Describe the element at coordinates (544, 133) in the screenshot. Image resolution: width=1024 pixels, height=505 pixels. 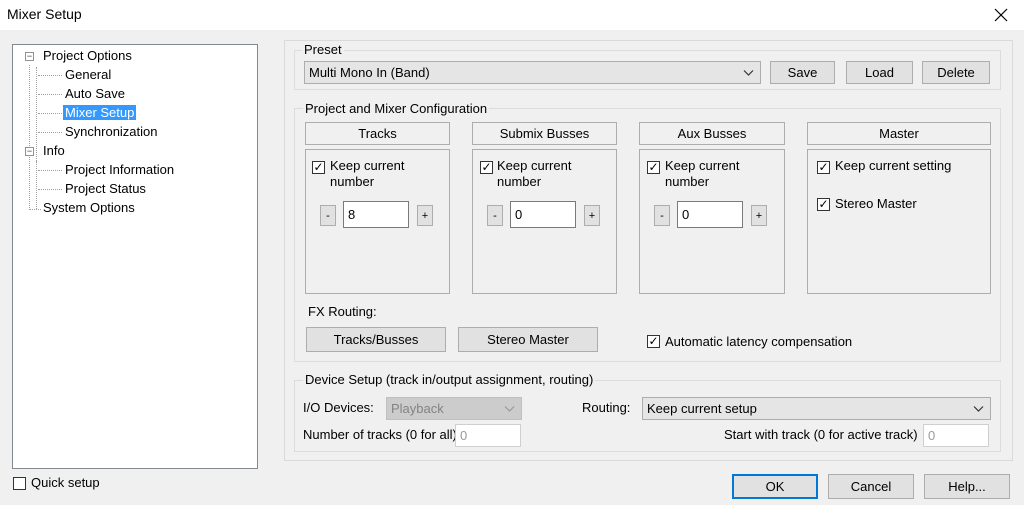
I see `submix-header: Submix Busses` at that location.